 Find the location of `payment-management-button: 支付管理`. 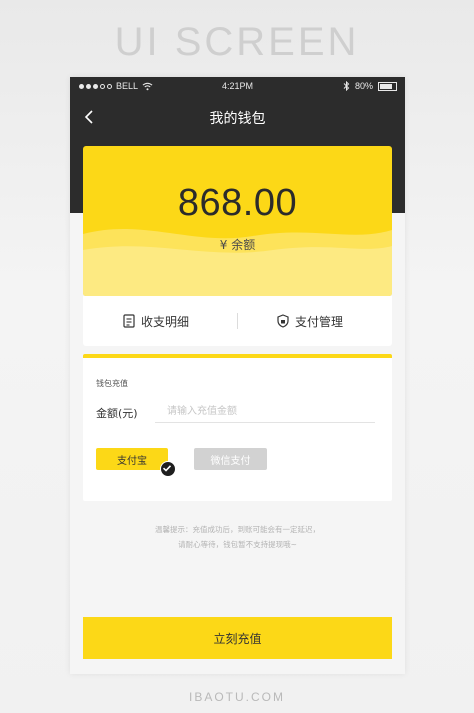

payment-management-button: 支付管理 is located at coordinates (310, 321).